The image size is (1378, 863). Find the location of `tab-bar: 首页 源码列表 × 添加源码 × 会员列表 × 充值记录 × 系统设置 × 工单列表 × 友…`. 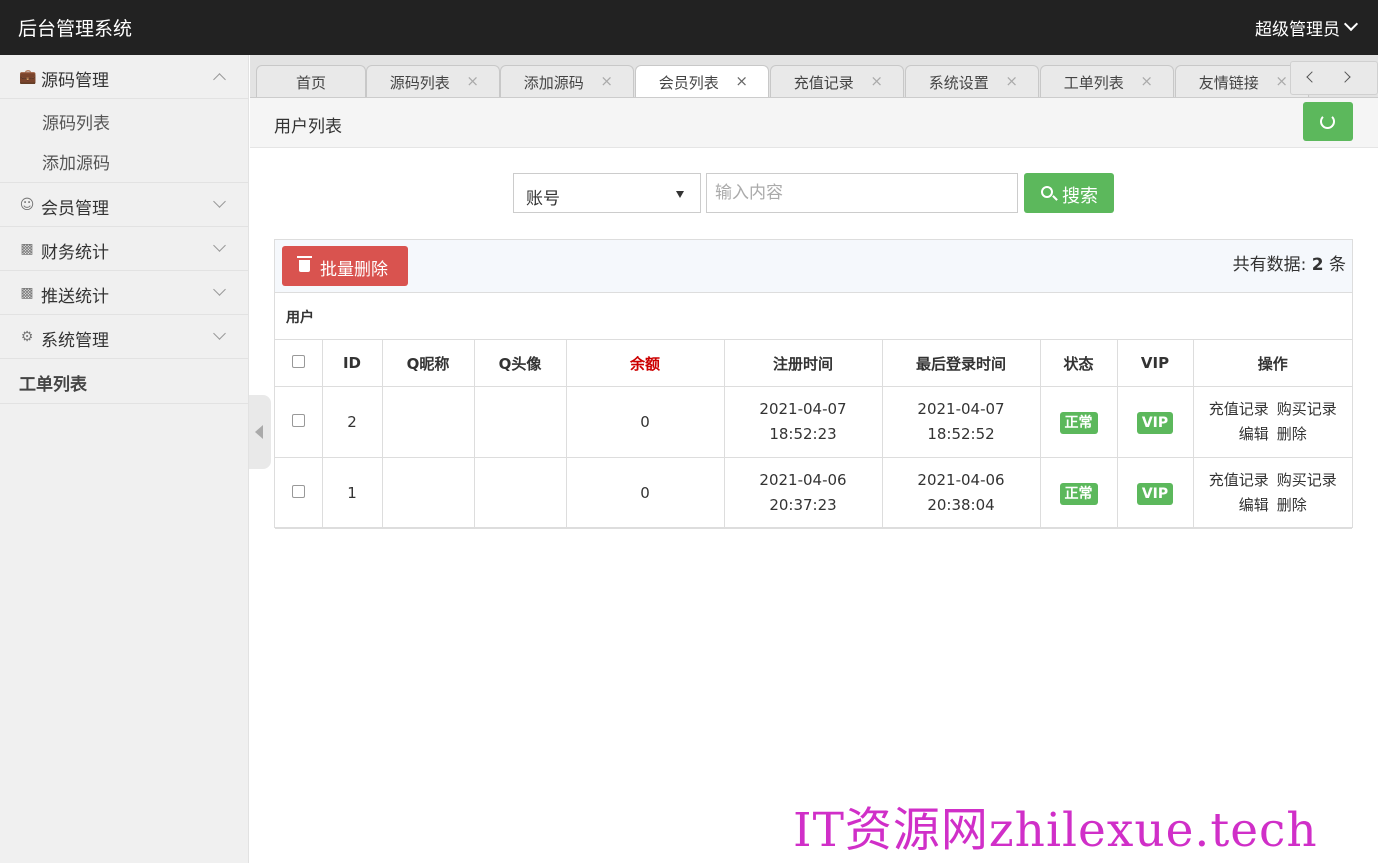

tab-bar: 首页 源码列表 × 添加源码 × 会员列表 × 充值记录 × 系统设置 × 工单列表 × 友… is located at coordinates (814, 76).